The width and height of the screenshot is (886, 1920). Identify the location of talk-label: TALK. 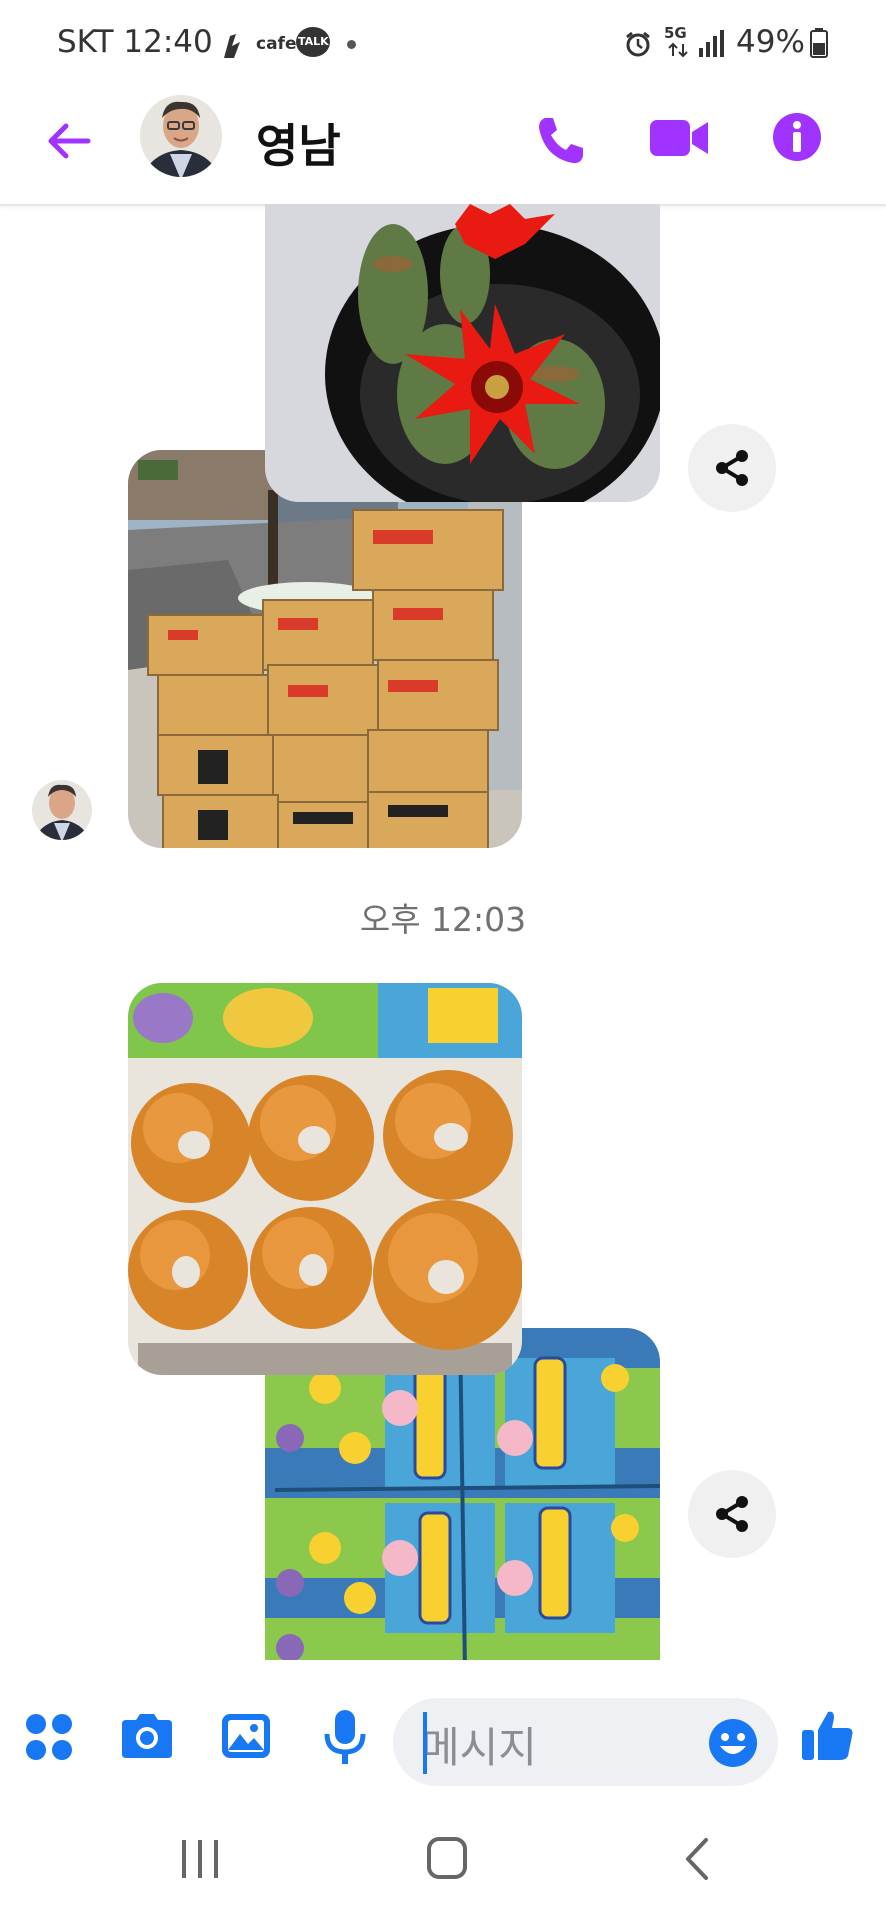
(313, 41).